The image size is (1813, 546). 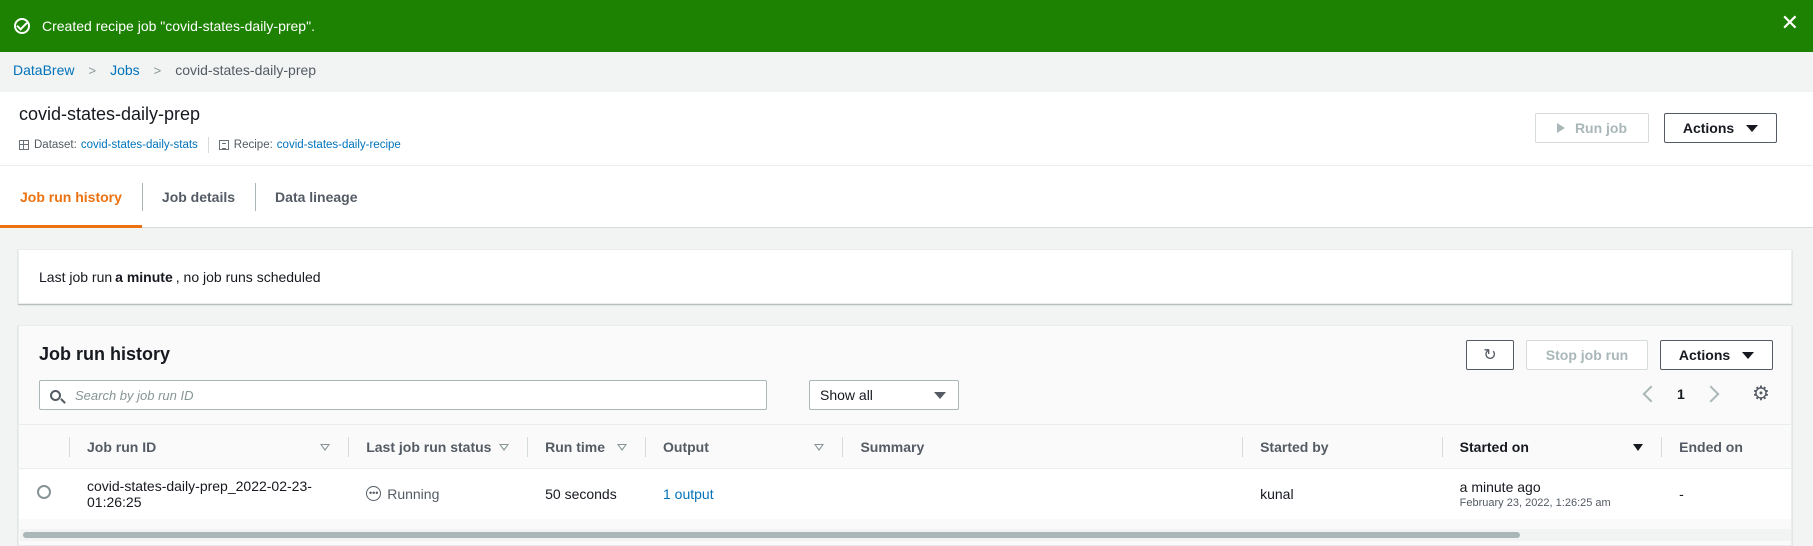 I want to click on search-field, so click(x=403, y=395).